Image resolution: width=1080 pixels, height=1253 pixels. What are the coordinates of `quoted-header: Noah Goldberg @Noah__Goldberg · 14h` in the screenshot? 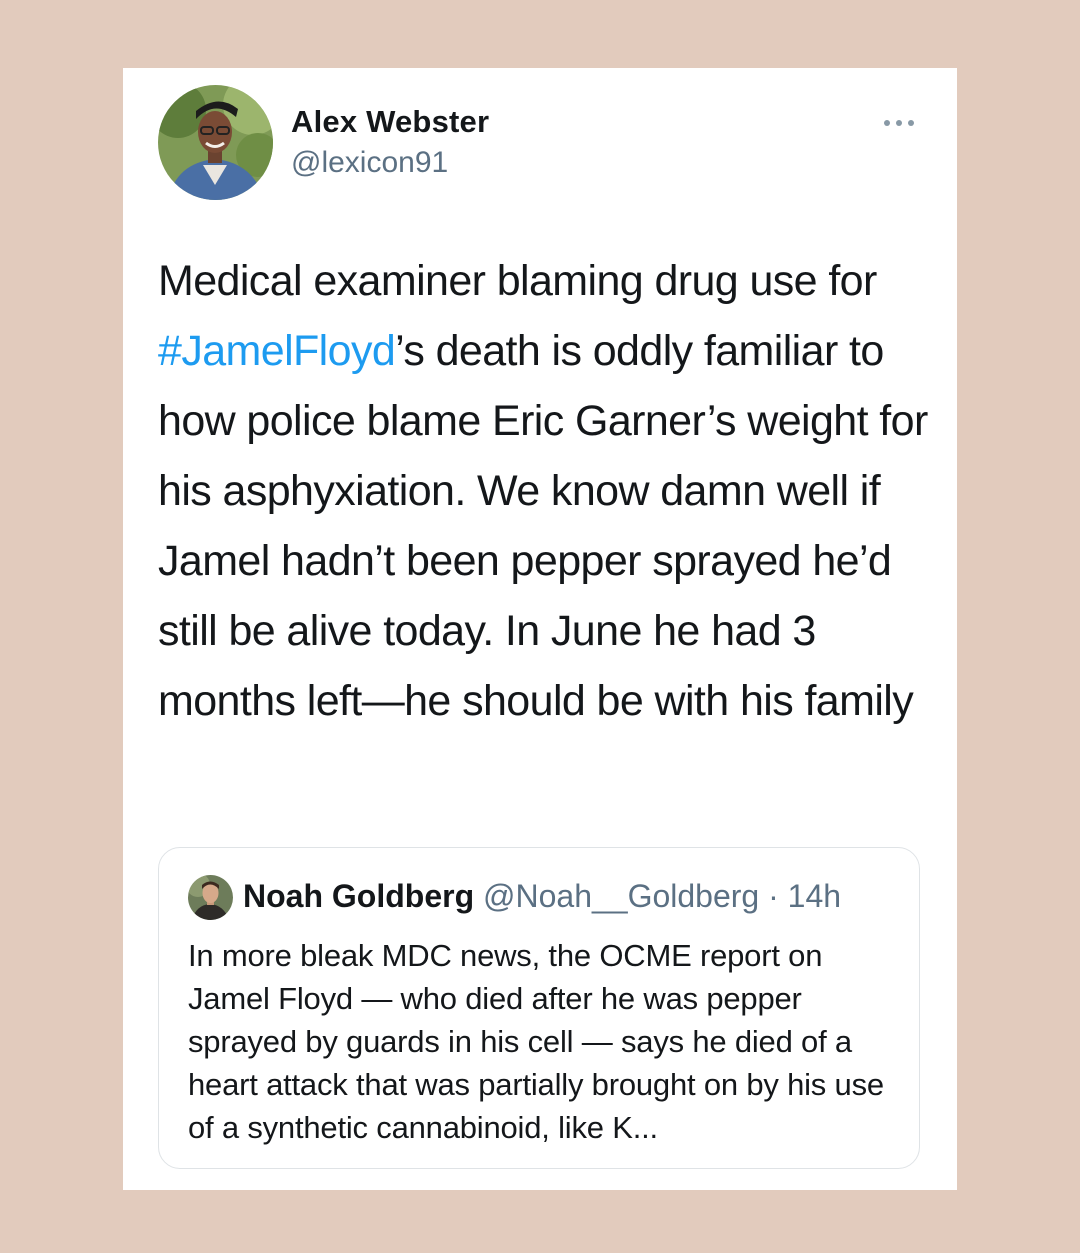 It's located at (542, 896).